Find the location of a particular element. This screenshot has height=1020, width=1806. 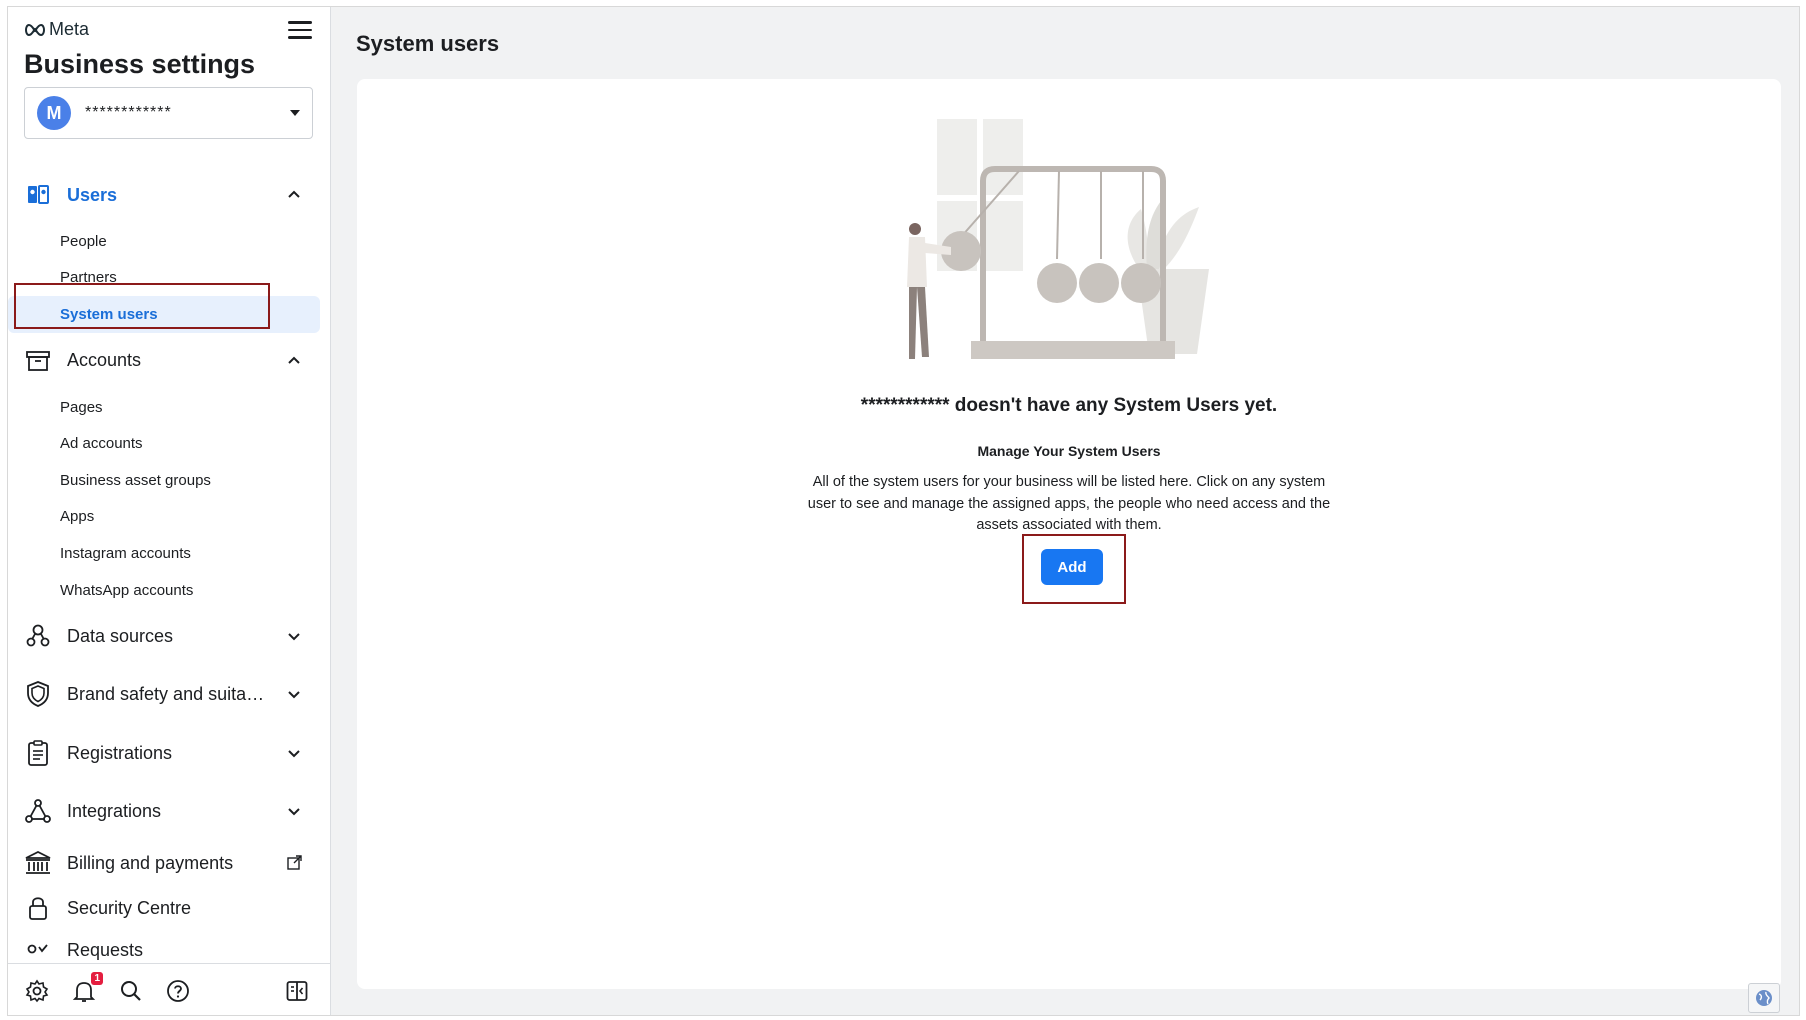

lock-icon is located at coordinates (38, 908).